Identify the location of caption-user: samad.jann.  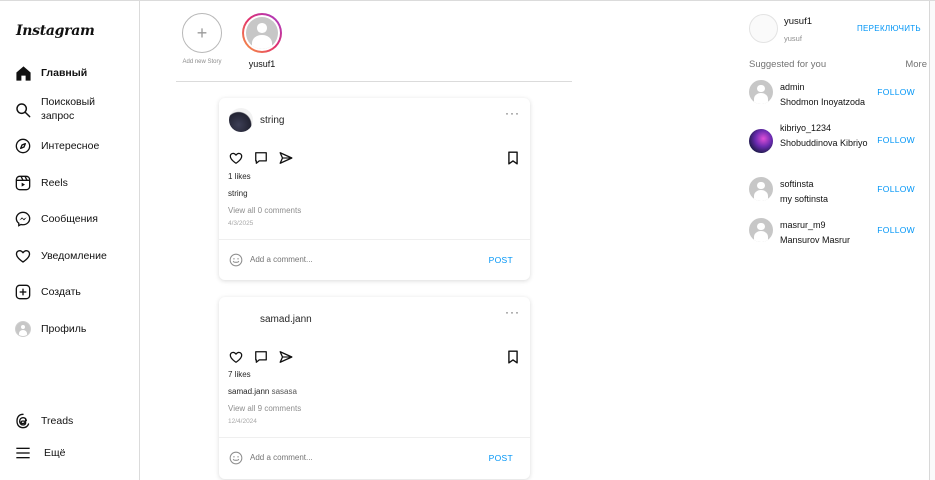
(248, 391).